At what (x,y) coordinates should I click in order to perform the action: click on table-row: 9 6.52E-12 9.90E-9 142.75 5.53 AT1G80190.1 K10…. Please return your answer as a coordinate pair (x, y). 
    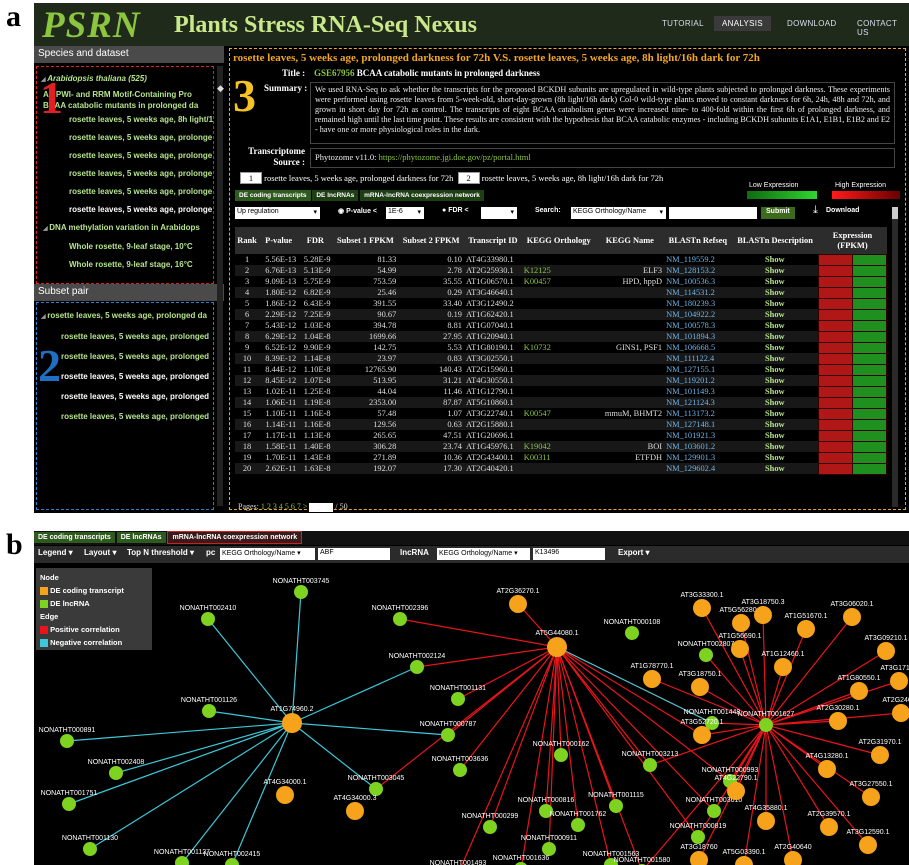
    Looking at the image, I should click on (561, 347).